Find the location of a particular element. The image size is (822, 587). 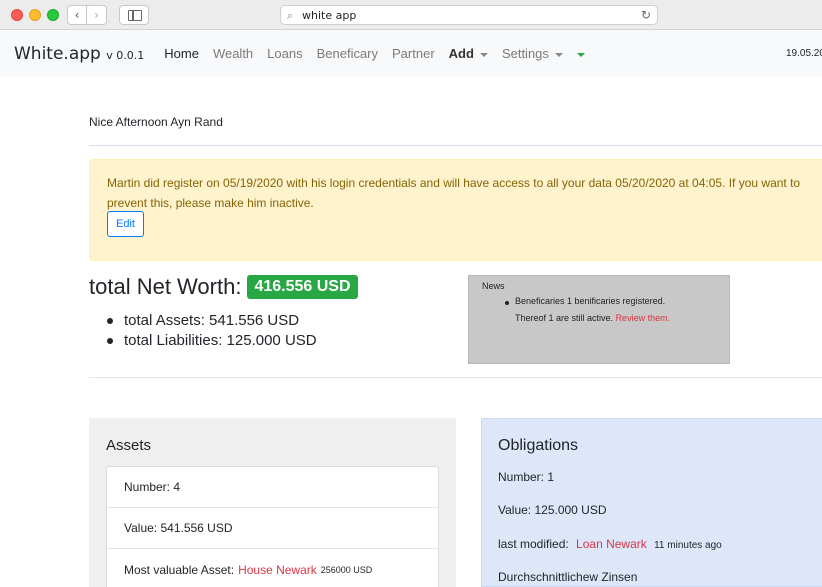

nav-add-dropdown: Add is located at coordinates (468, 53).